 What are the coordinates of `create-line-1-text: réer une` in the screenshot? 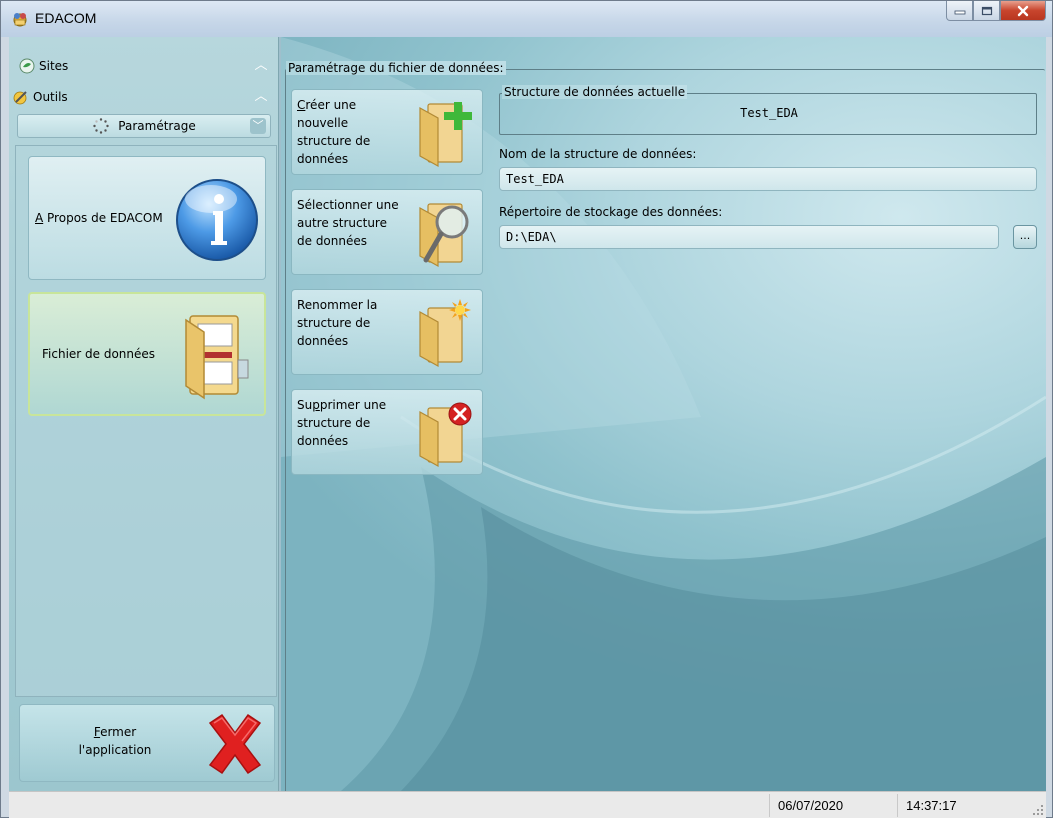 It's located at (331, 105).